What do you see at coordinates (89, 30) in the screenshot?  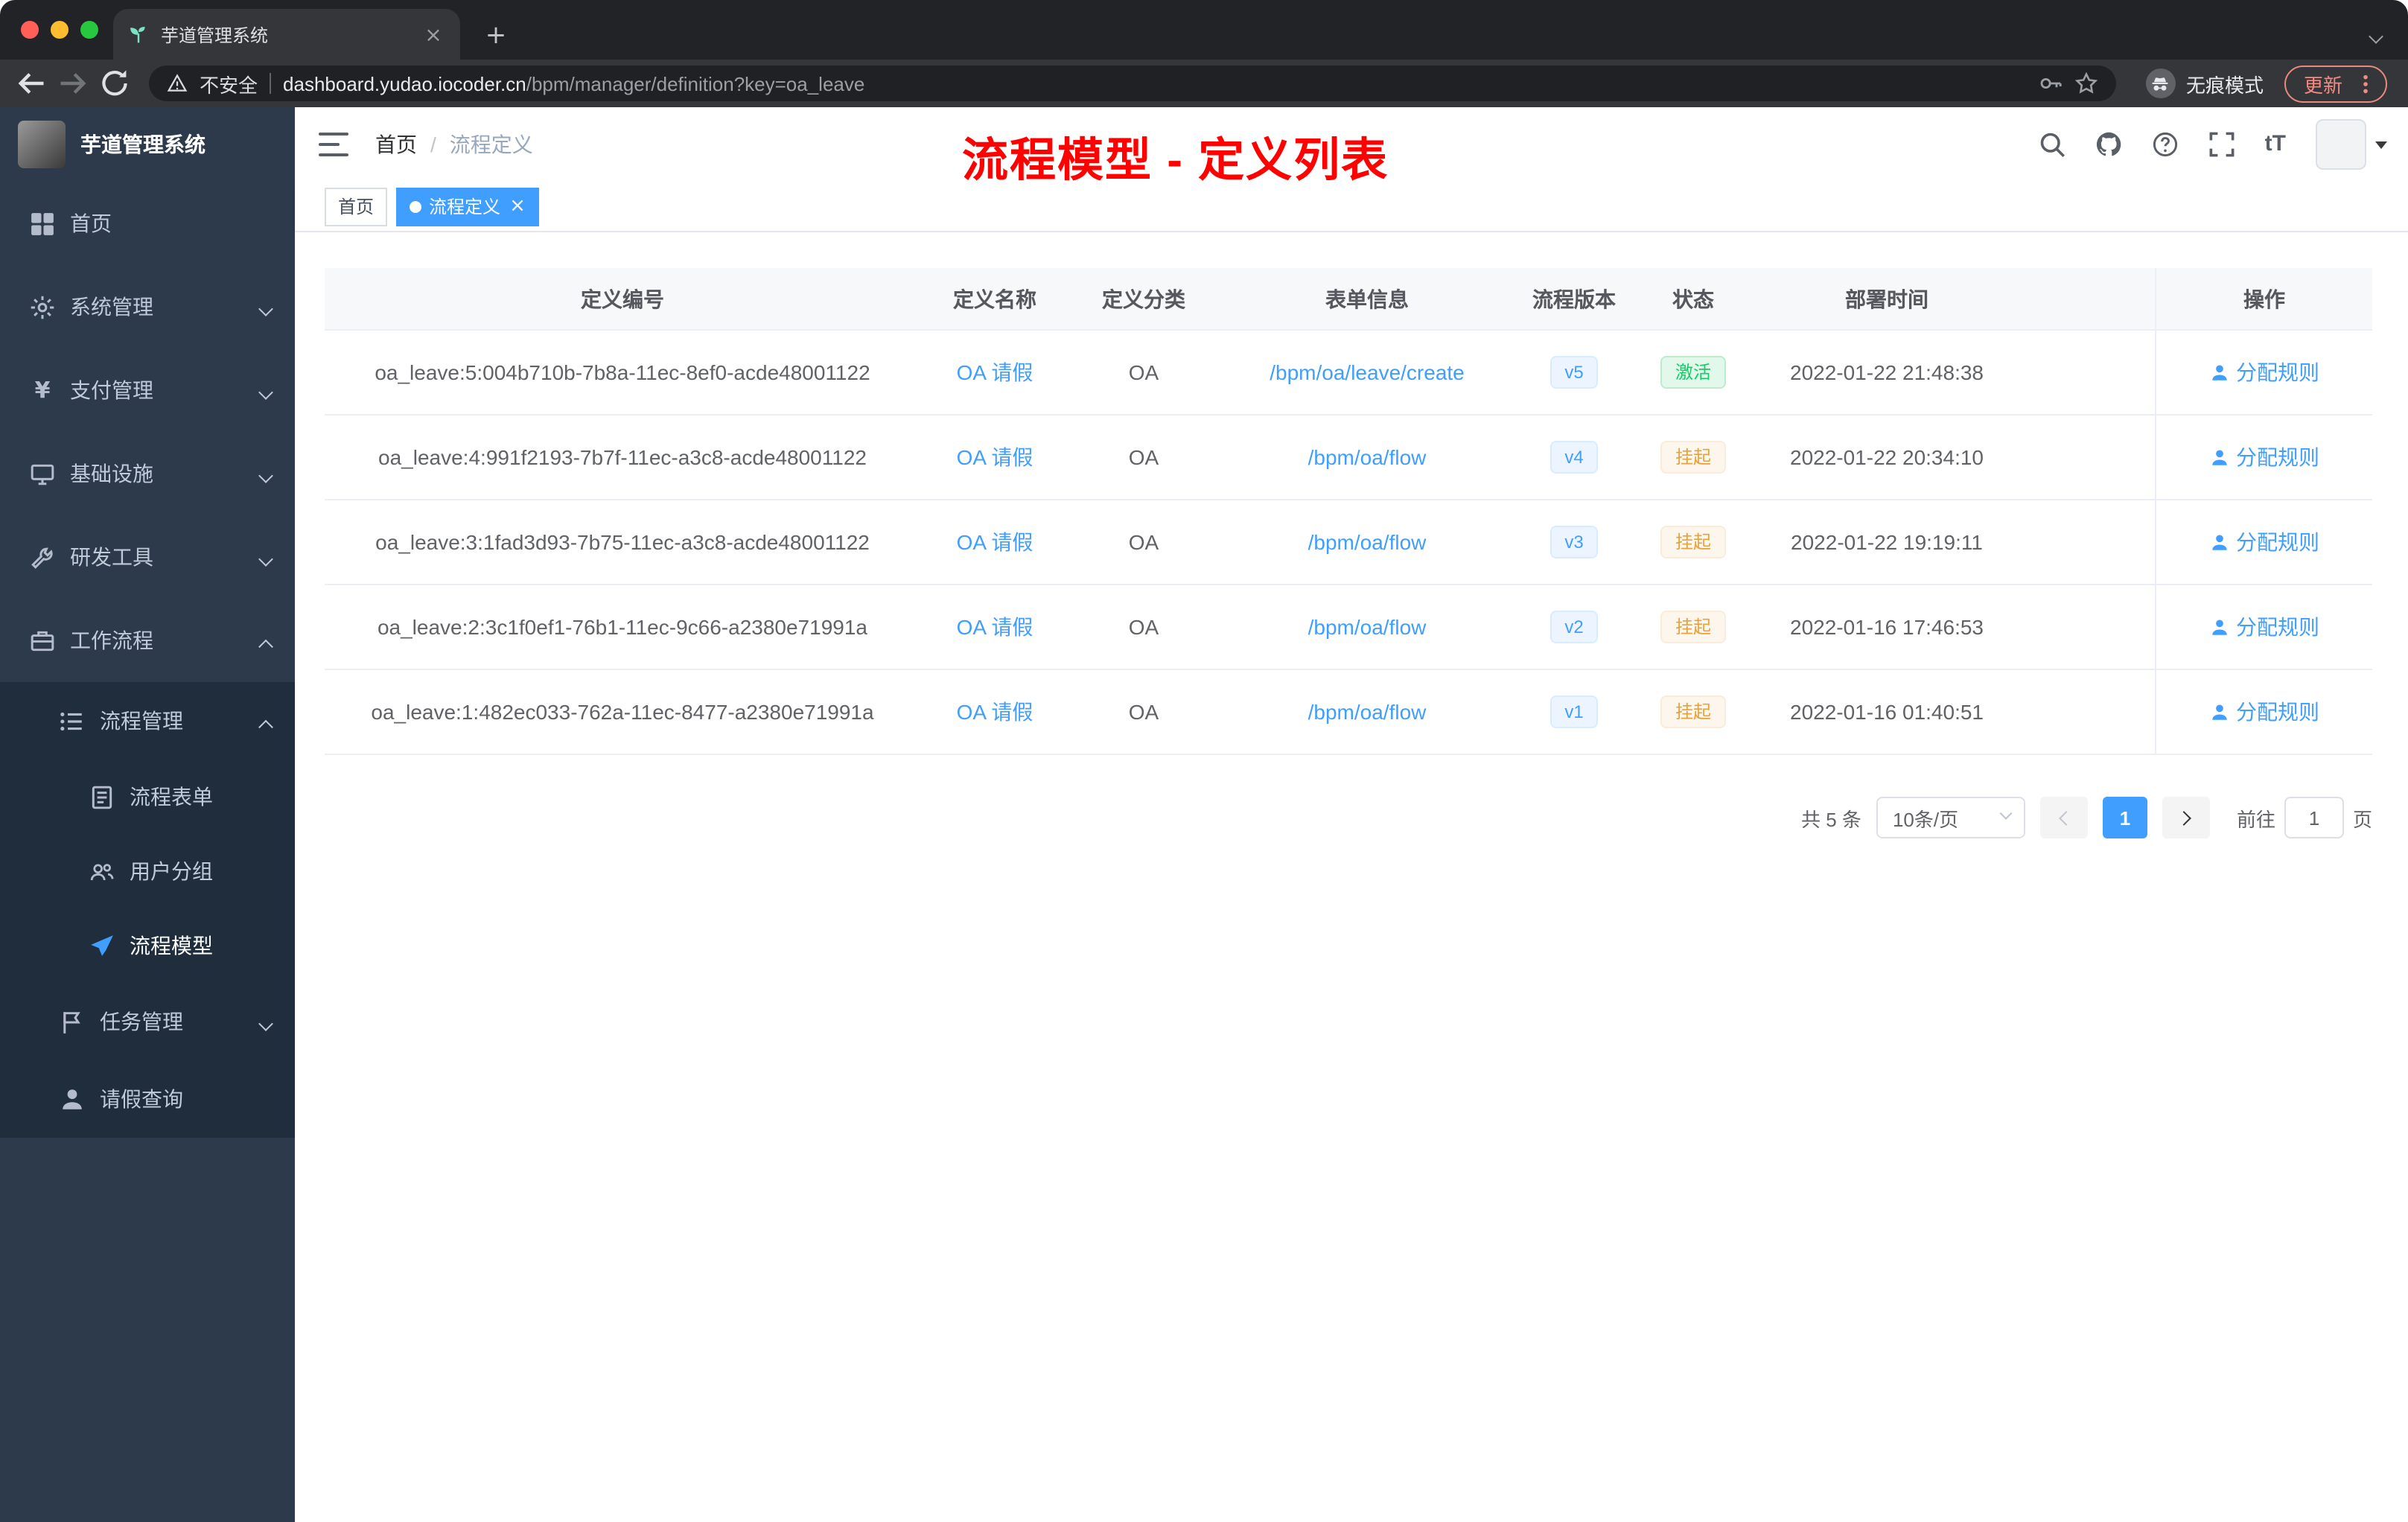 I see `maximize-window-button` at bounding box center [89, 30].